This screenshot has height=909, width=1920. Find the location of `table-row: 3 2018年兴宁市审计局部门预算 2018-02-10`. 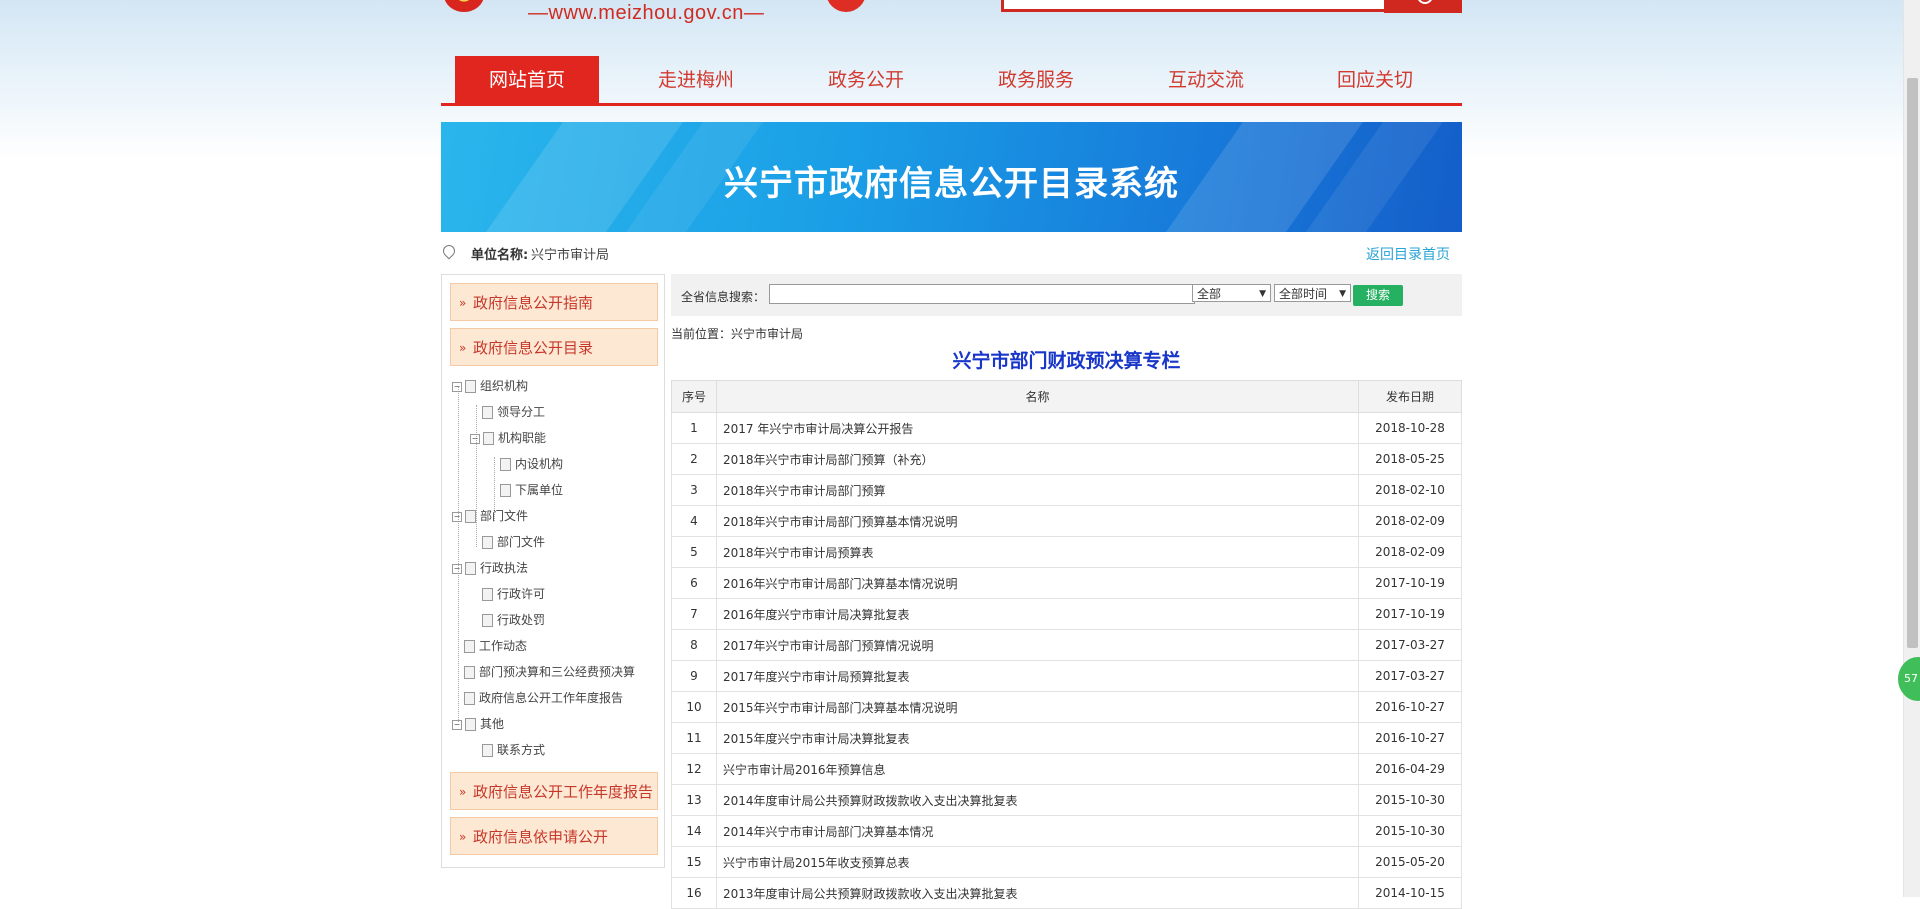

table-row: 3 2018年兴宁市审计局部门预算 2018-02-10 is located at coordinates (1066, 490).